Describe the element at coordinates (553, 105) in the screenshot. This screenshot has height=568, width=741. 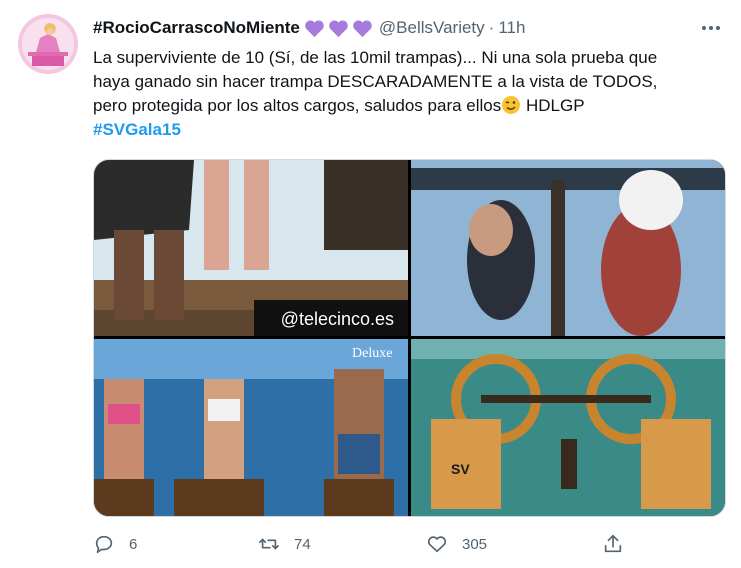
I see `tweet-text-span: HDLGP` at that location.